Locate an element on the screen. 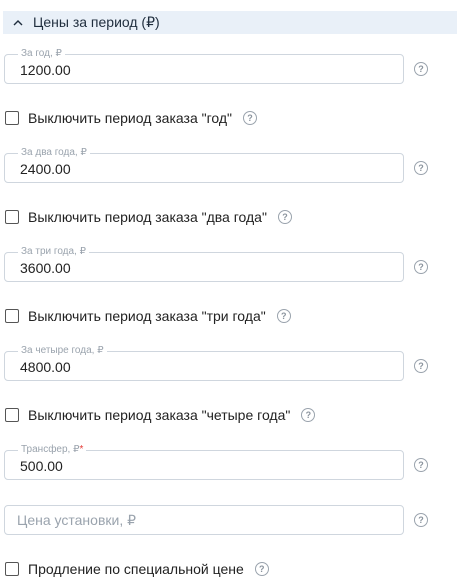 The width and height of the screenshot is (457, 583). price-two-years-field: За два года, ₽ 2400.00 is located at coordinates (204, 165).